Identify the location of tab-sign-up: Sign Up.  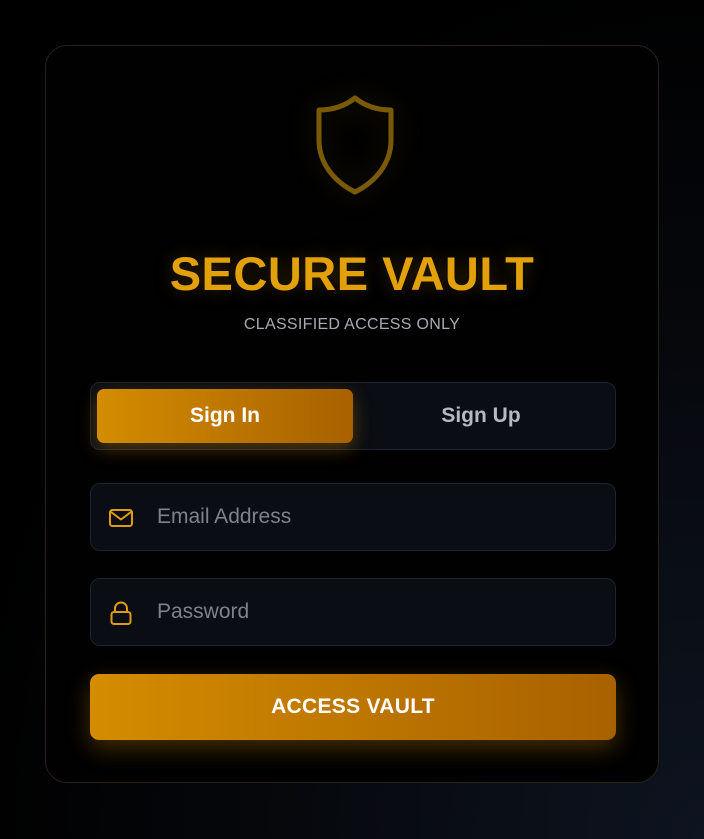
(481, 416).